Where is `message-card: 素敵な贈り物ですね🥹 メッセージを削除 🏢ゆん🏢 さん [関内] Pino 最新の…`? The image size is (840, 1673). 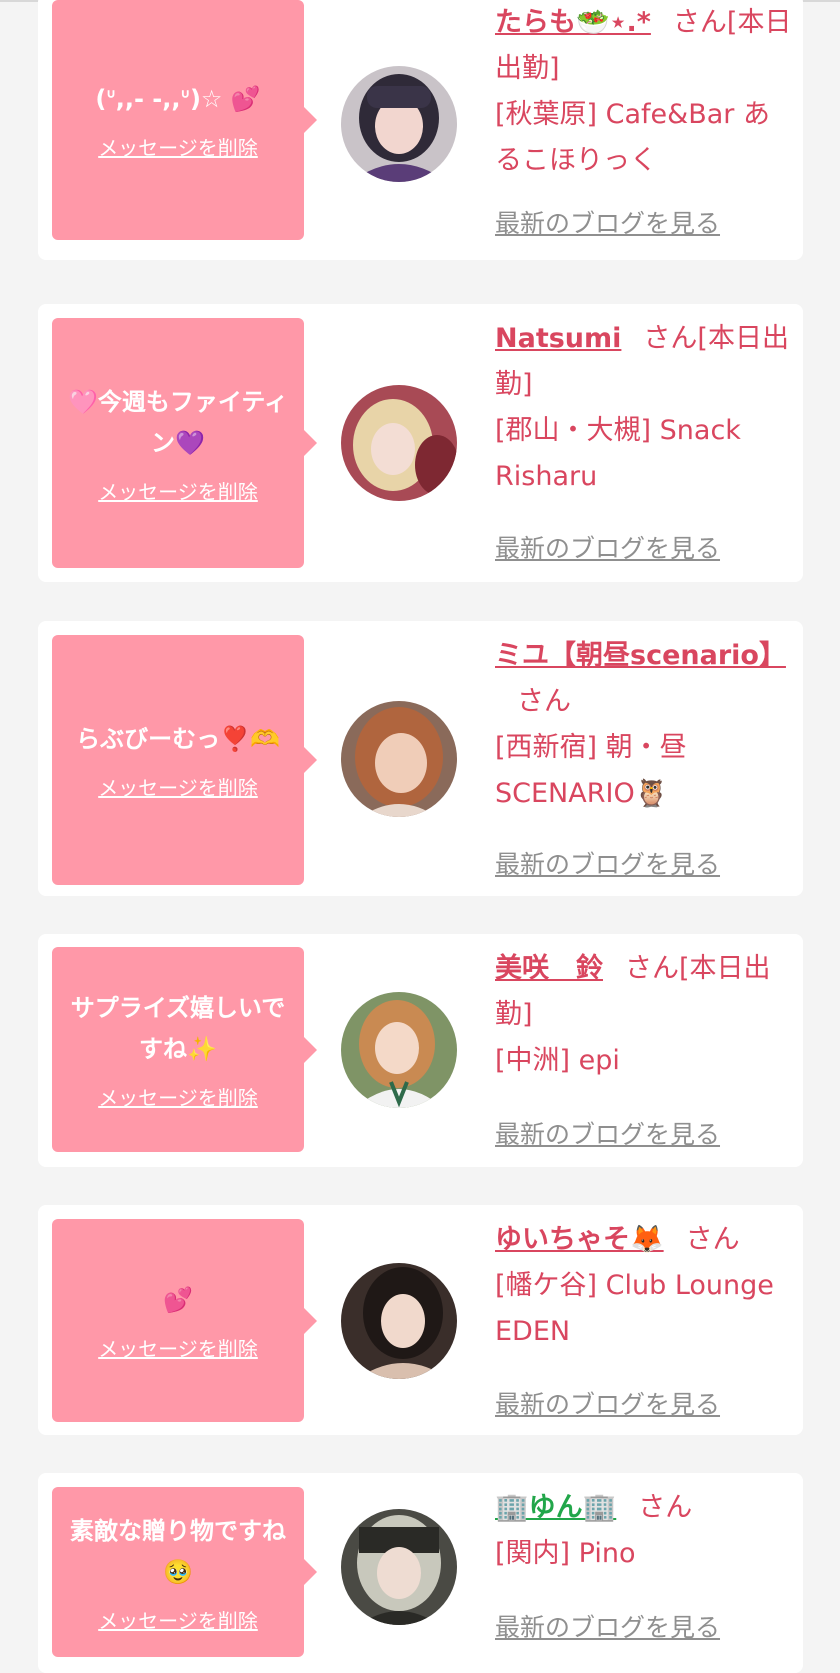
message-card: 素敵な贈り物ですね🥹 メッセージを削除 🏢ゆん🏢 さん [関内] Pino 最新の… is located at coordinates (420, 1573).